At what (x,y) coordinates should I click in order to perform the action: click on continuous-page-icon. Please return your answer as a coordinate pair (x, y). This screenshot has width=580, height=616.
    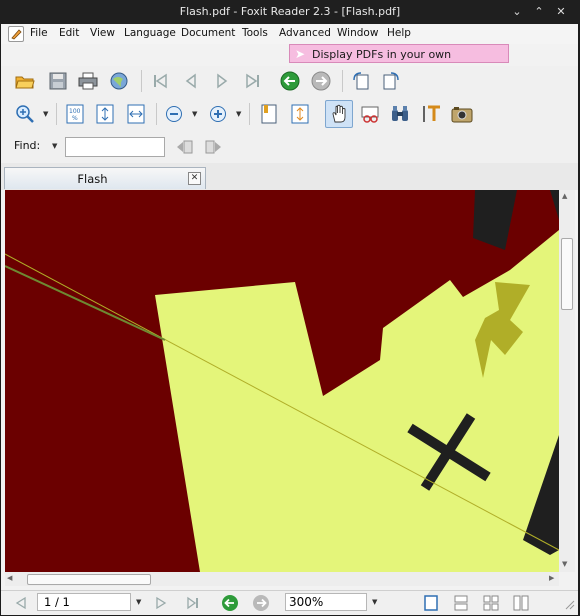
    Looking at the image, I should click on (300, 114).